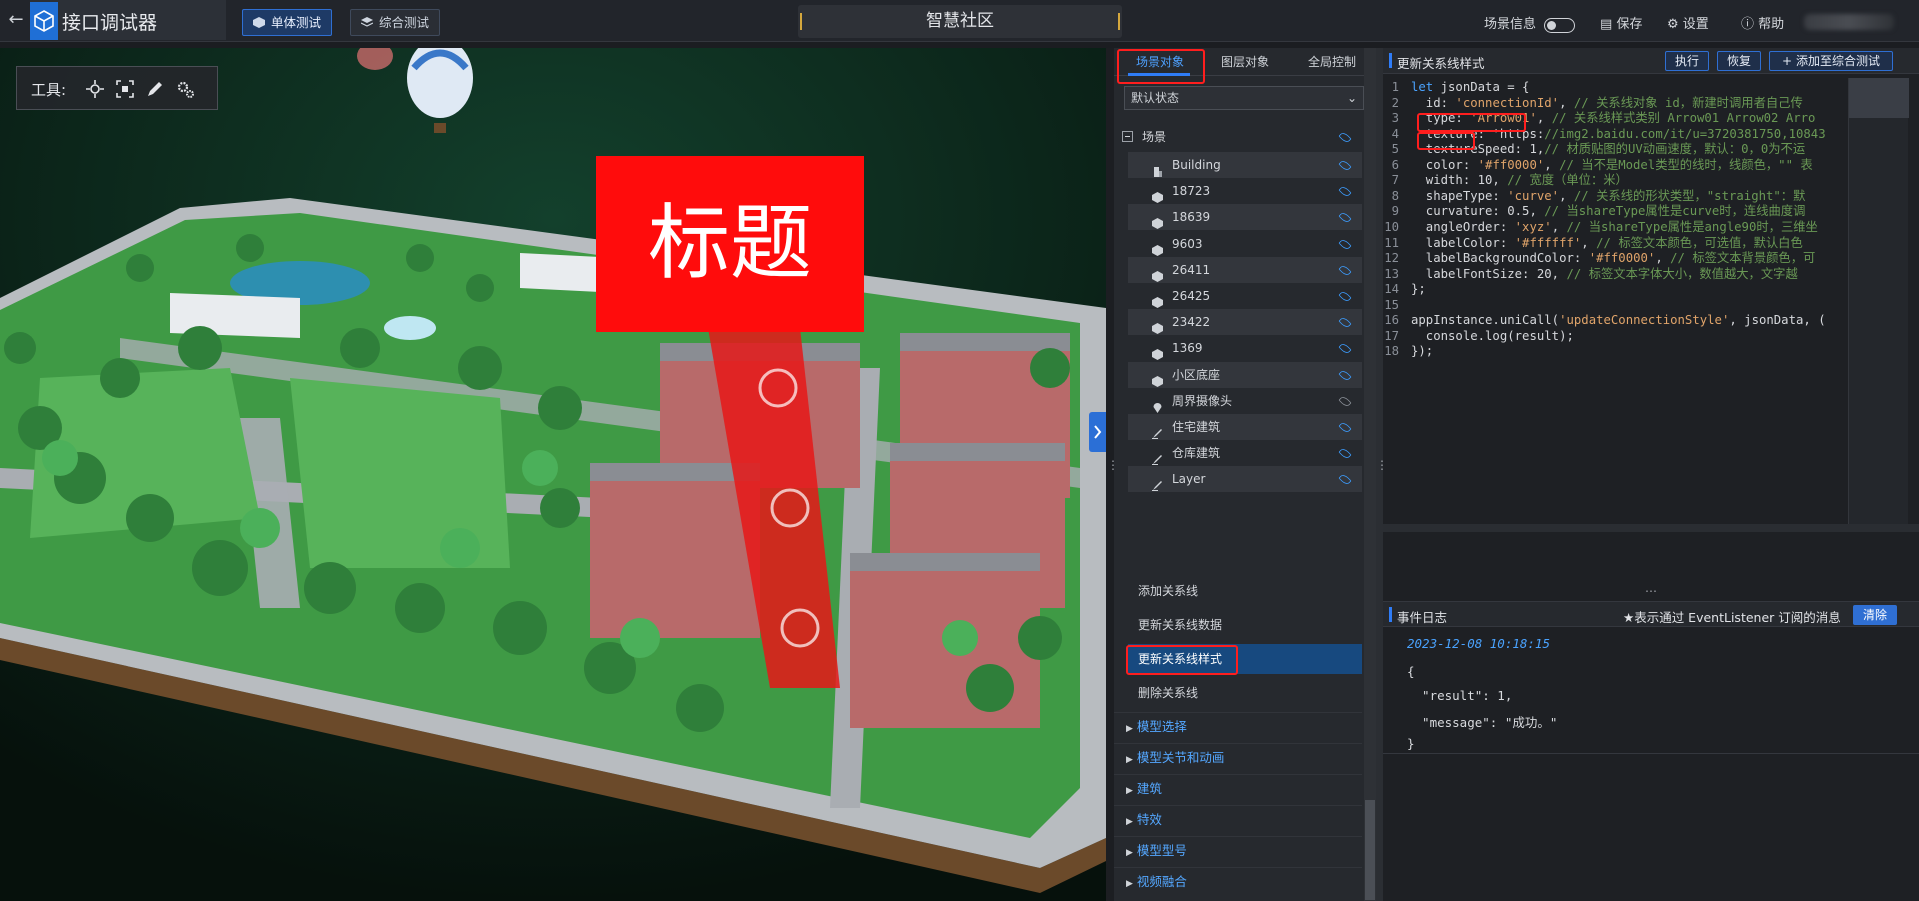  I want to click on tab-single-test-label: 单体测试, so click(296, 22).